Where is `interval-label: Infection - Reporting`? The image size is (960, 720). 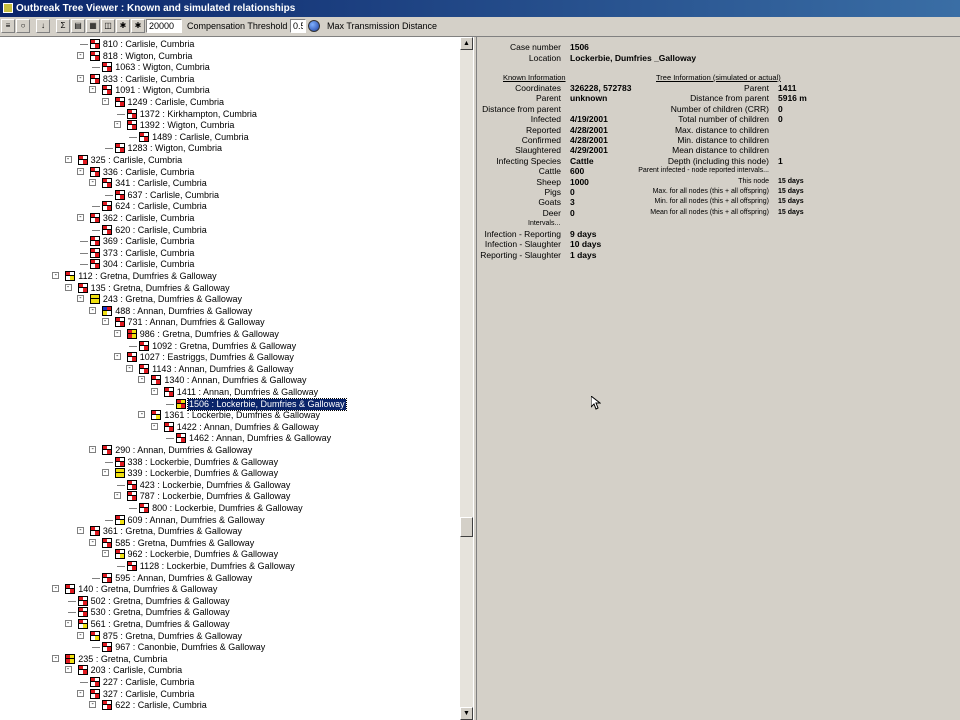
interval-label: Infection - Reporting is located at coordinates (522, 234).